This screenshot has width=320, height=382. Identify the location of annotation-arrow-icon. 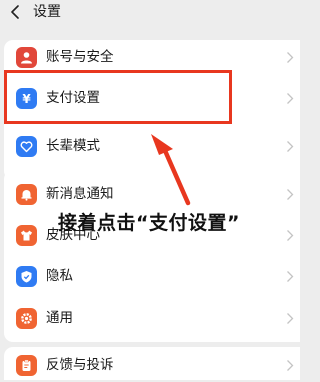
(171, 170).